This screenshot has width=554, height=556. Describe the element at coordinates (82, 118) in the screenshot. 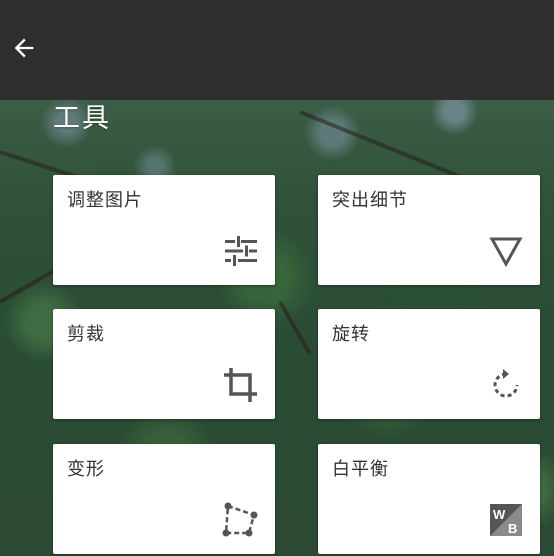

I see `section-title: 工具` at that location.